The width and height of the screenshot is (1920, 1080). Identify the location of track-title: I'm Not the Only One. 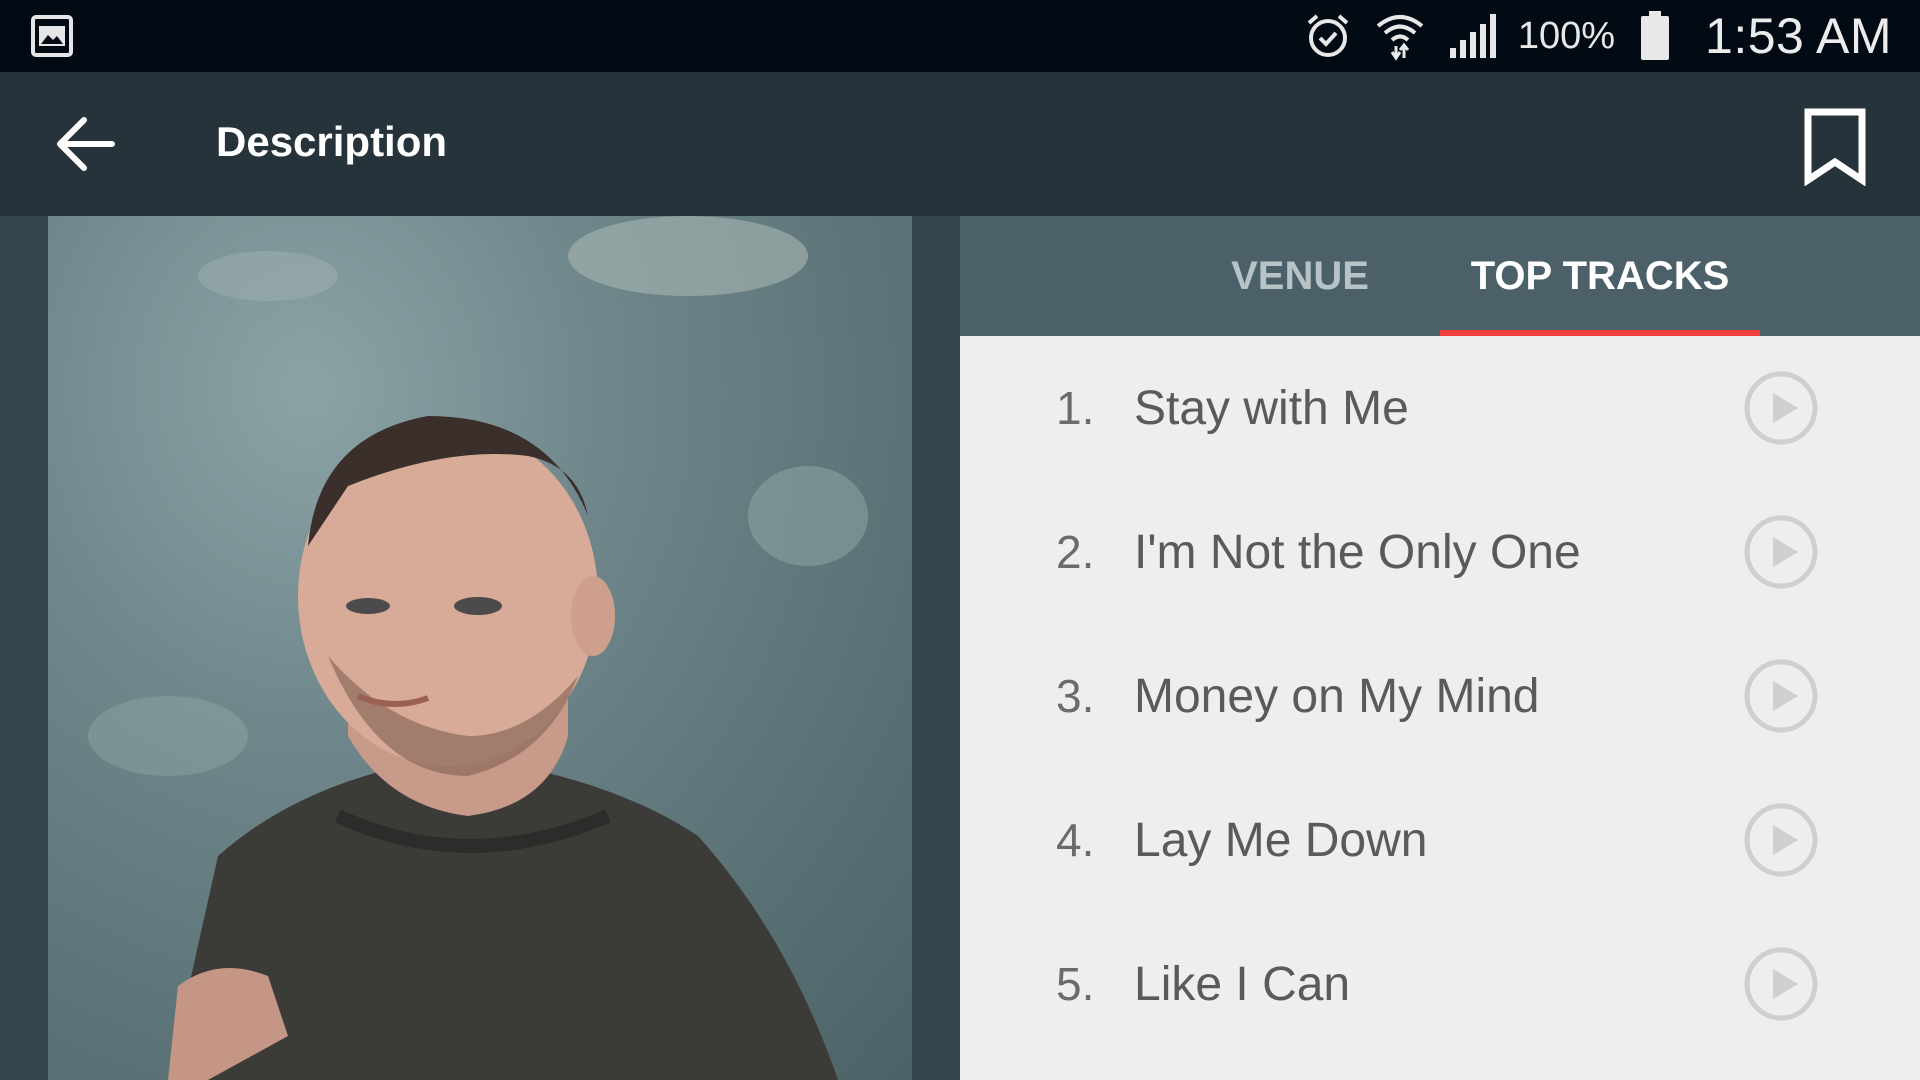
(1357, 552).